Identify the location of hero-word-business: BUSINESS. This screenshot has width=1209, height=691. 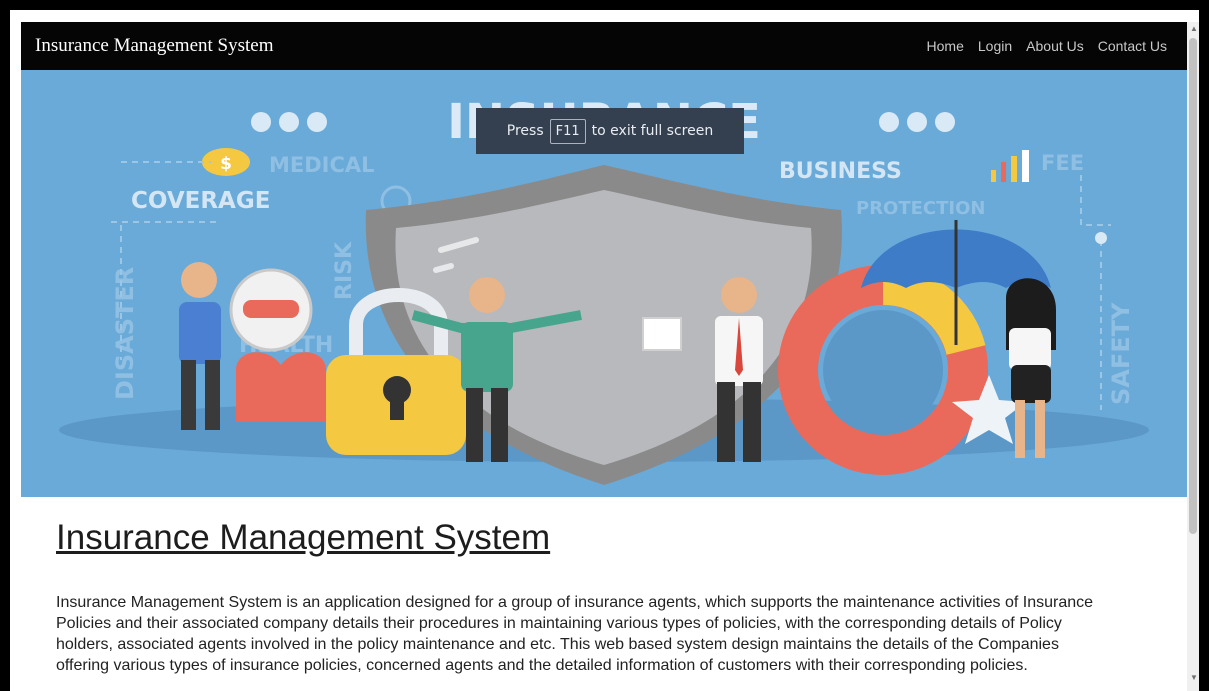
(840, 171).